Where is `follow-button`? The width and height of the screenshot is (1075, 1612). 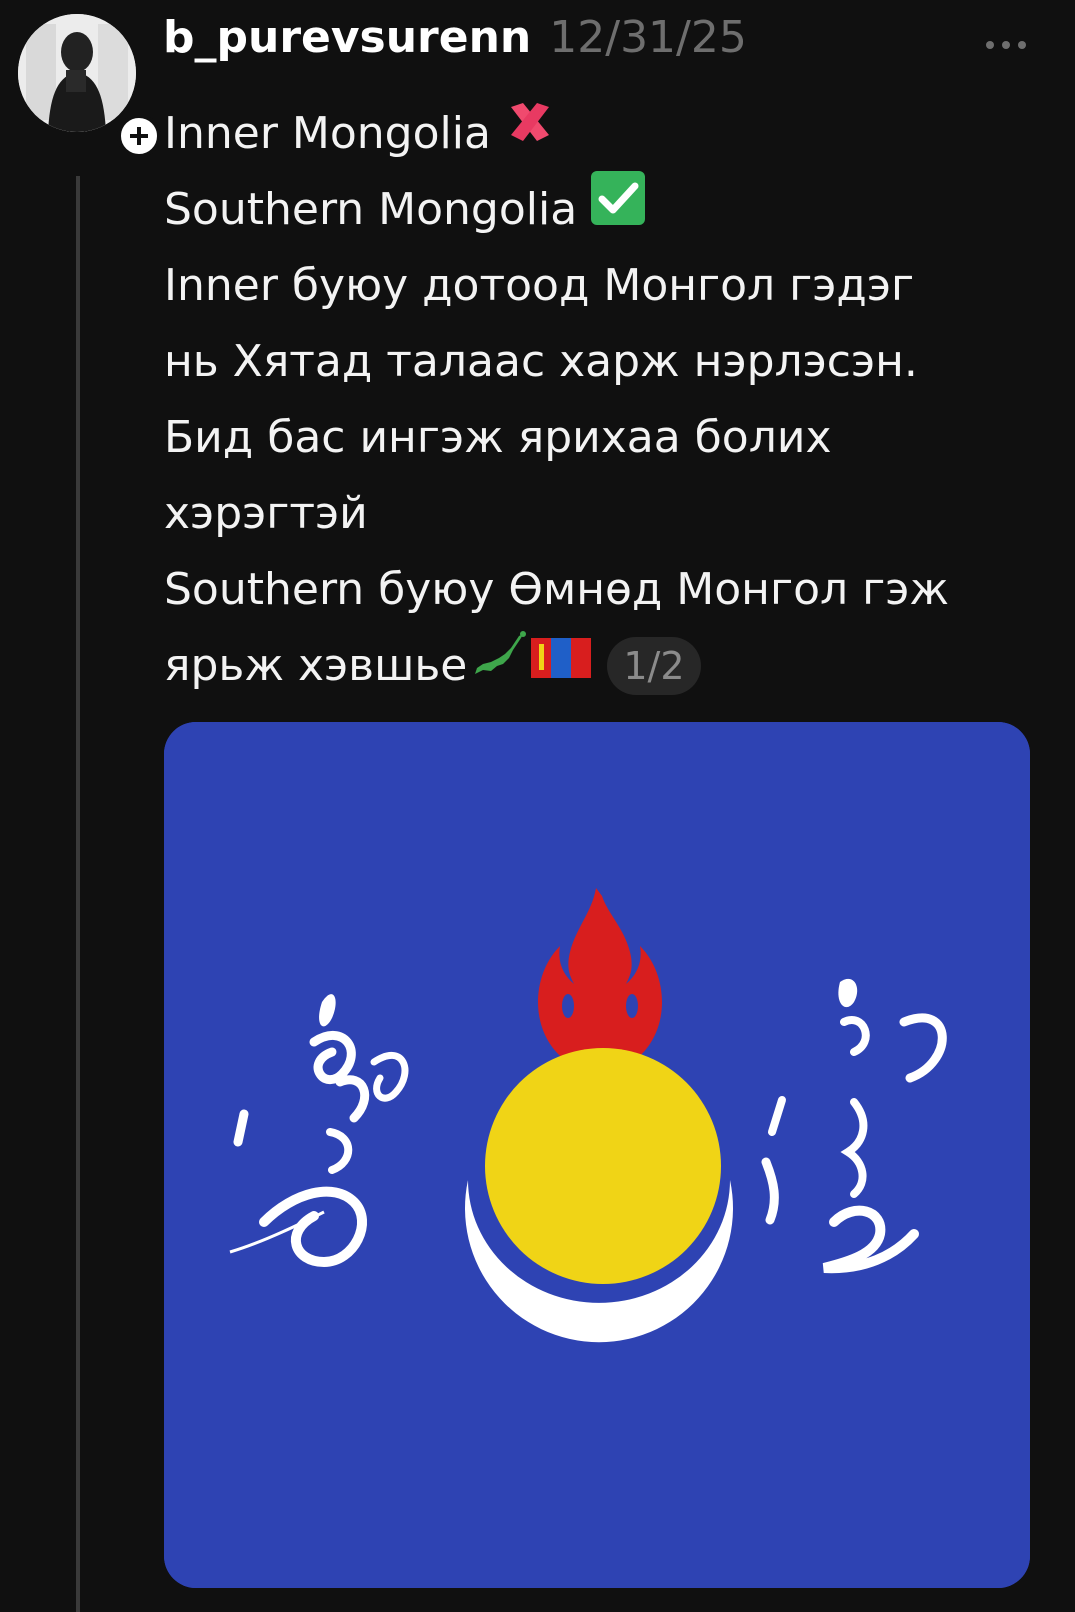 follow-button is located at coordinates (139, 136).